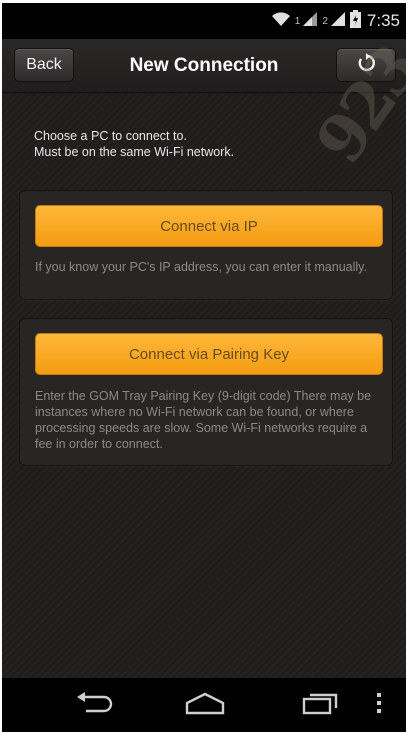 This screenshot has height=734, width=408. I want to click on overflow-menu-icon, so click(379, 705).